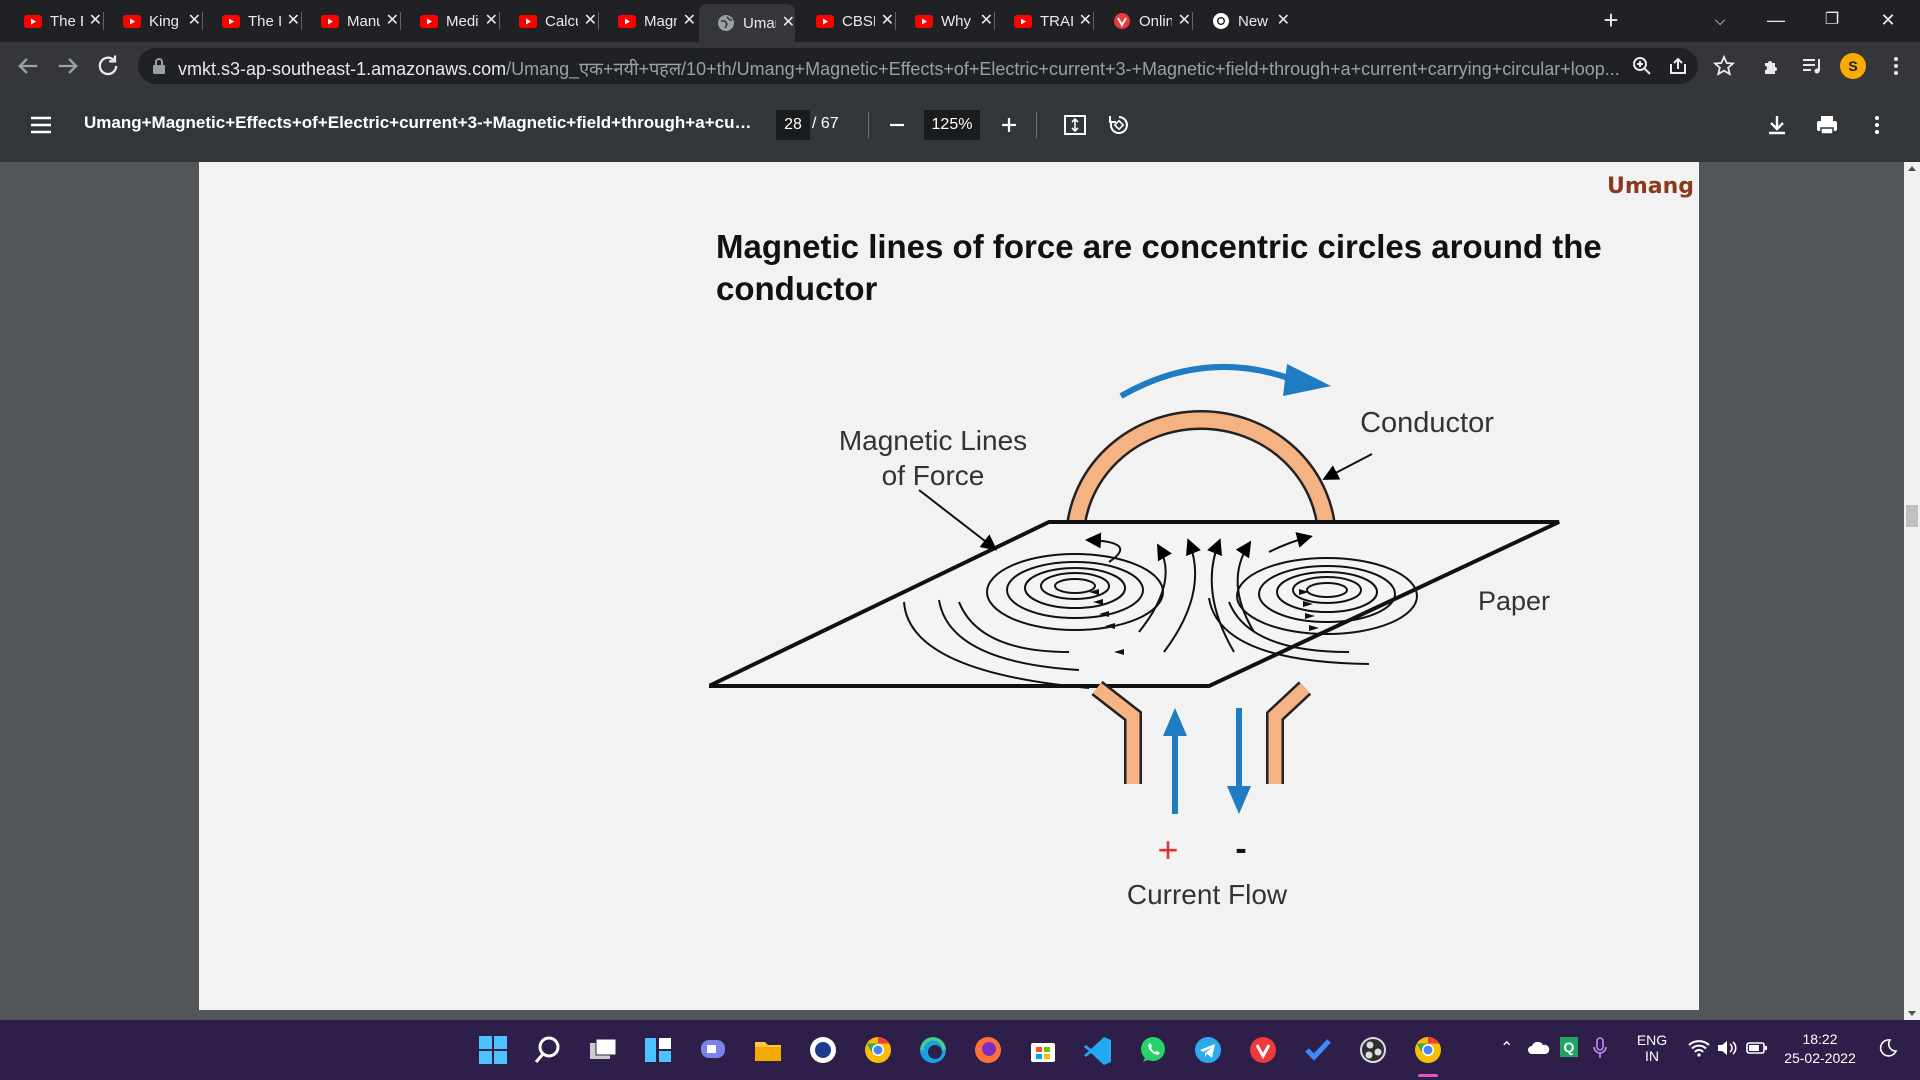 The image size is (1920, 1080). What do you see at coordinates (823, 1050) in the screenshot?
I see `app-icon` at bounding box center [823, 1050].